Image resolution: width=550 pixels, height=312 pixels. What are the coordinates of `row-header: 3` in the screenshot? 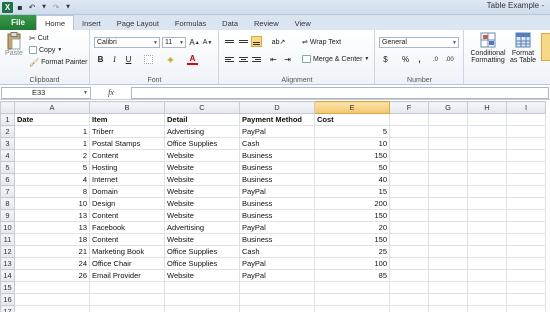 It's located at (7, 143).